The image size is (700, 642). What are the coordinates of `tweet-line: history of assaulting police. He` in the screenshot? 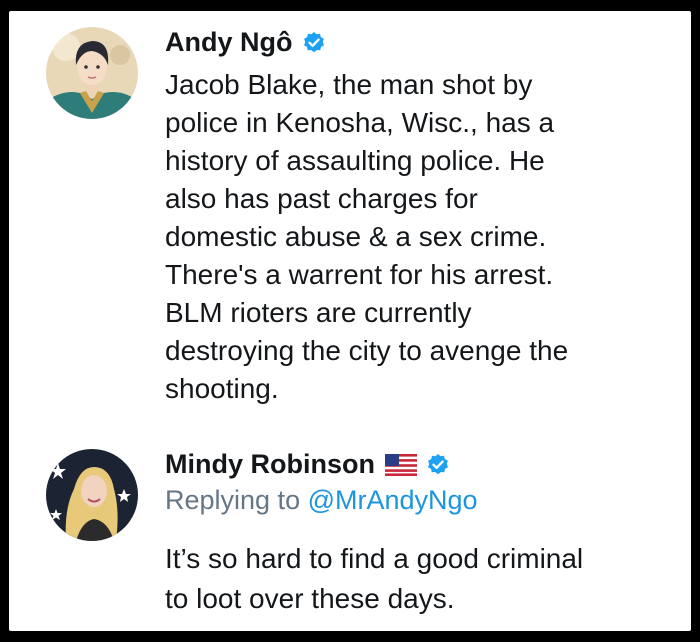 It's located at (355, 160).